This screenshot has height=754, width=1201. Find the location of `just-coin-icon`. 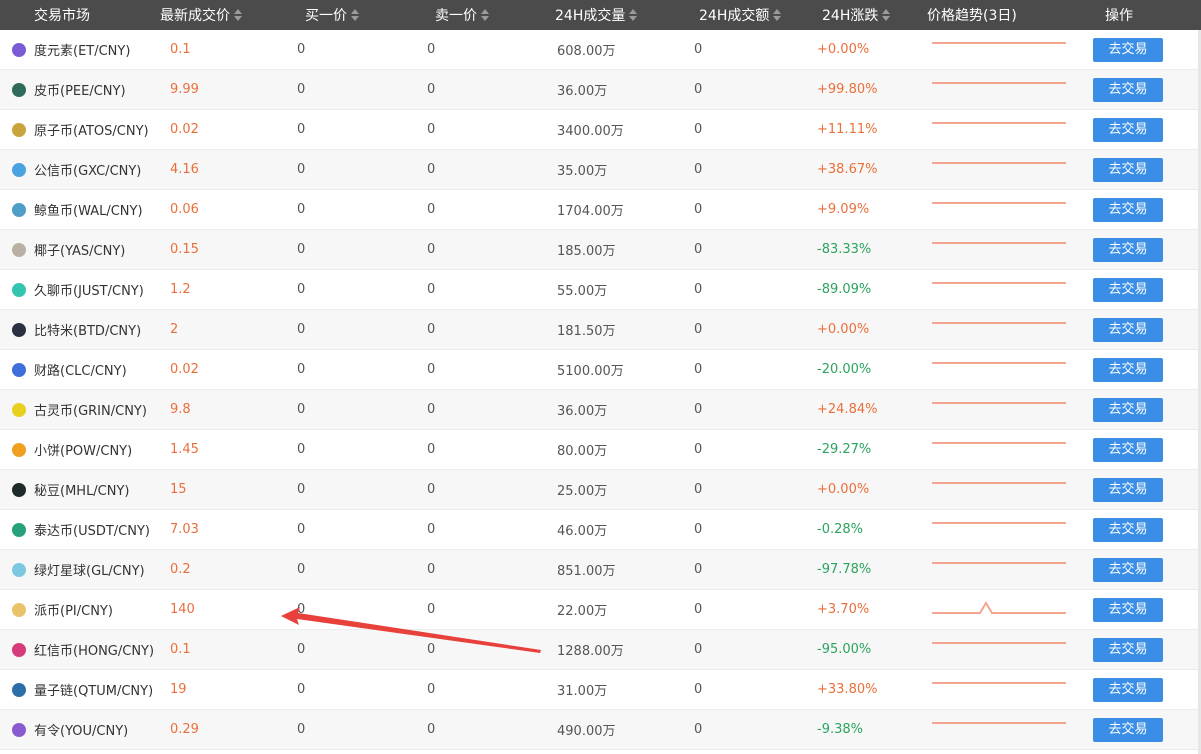

just-coin-icon is located at coordinates (19, 289).